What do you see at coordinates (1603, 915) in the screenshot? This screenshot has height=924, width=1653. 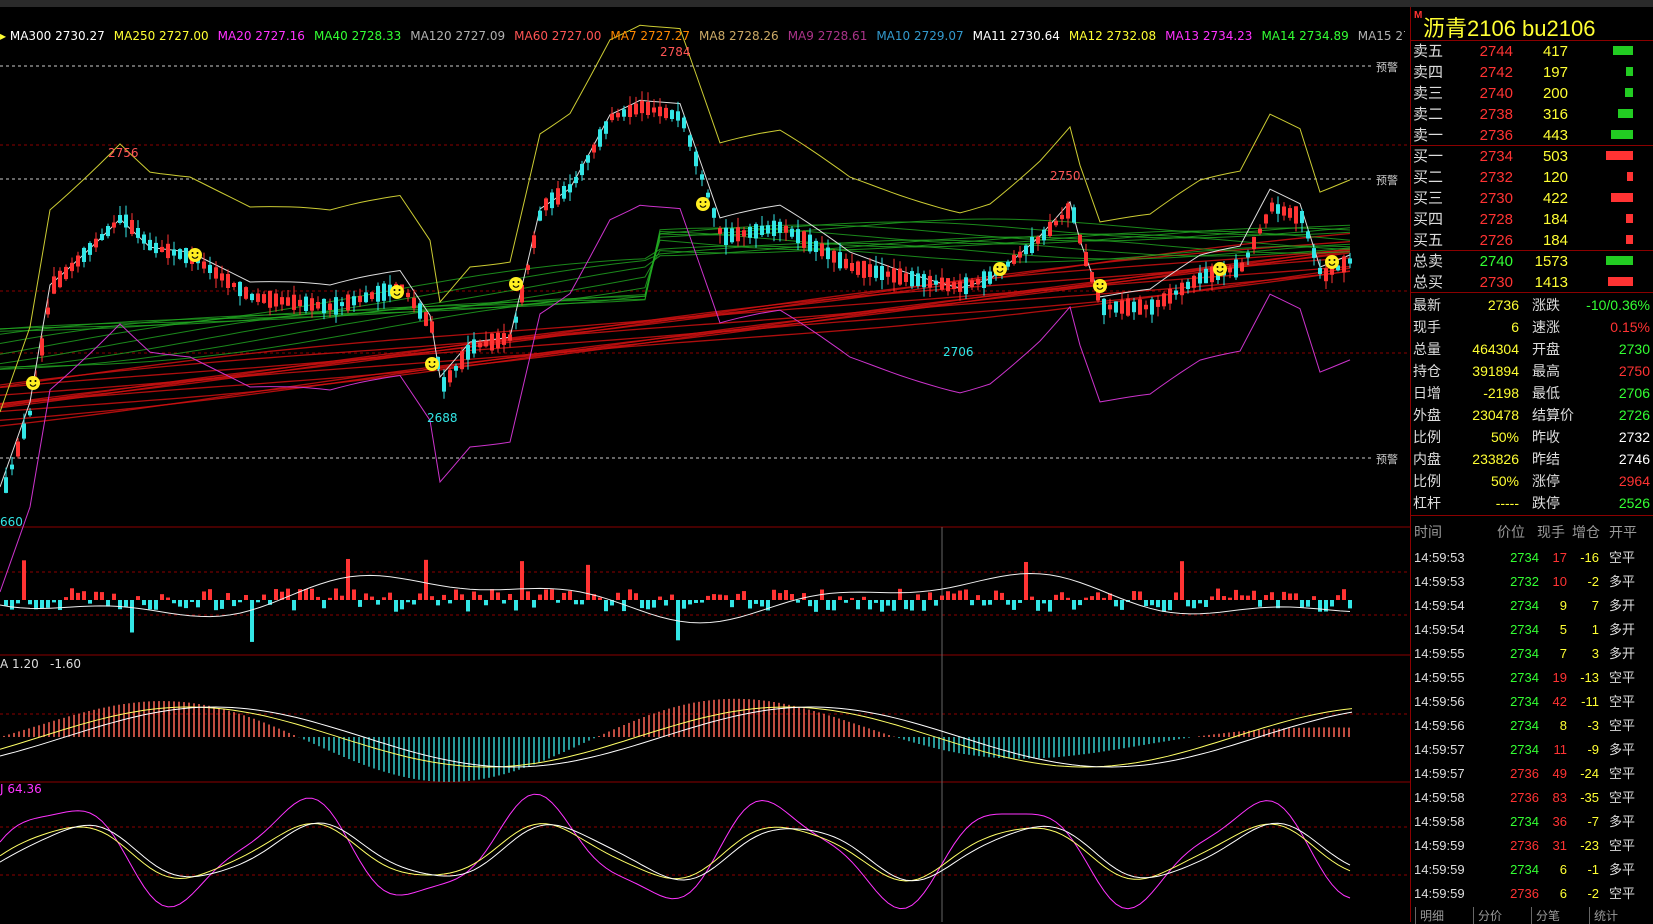 I see `tab-3: 统计` at bounding box center [1603, 915].